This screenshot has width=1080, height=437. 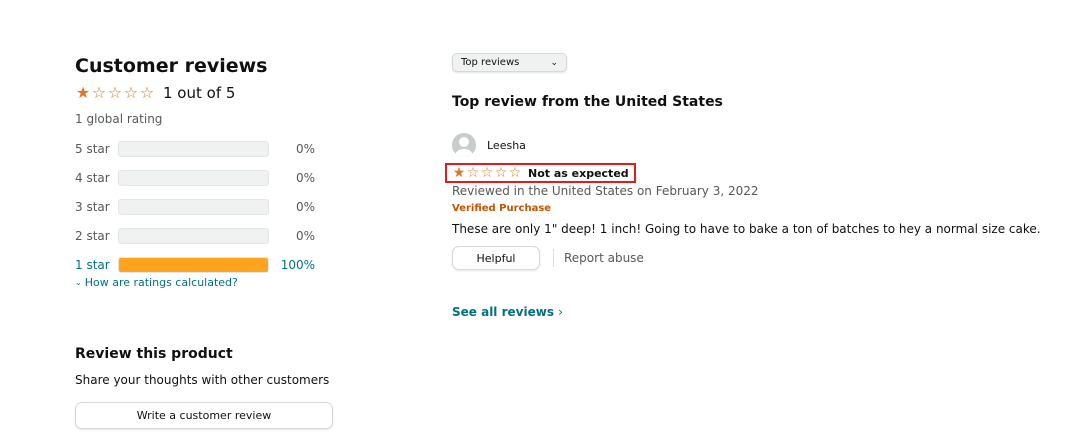 I want to click on histogram-bar-fill, so click(x=193, y=264).